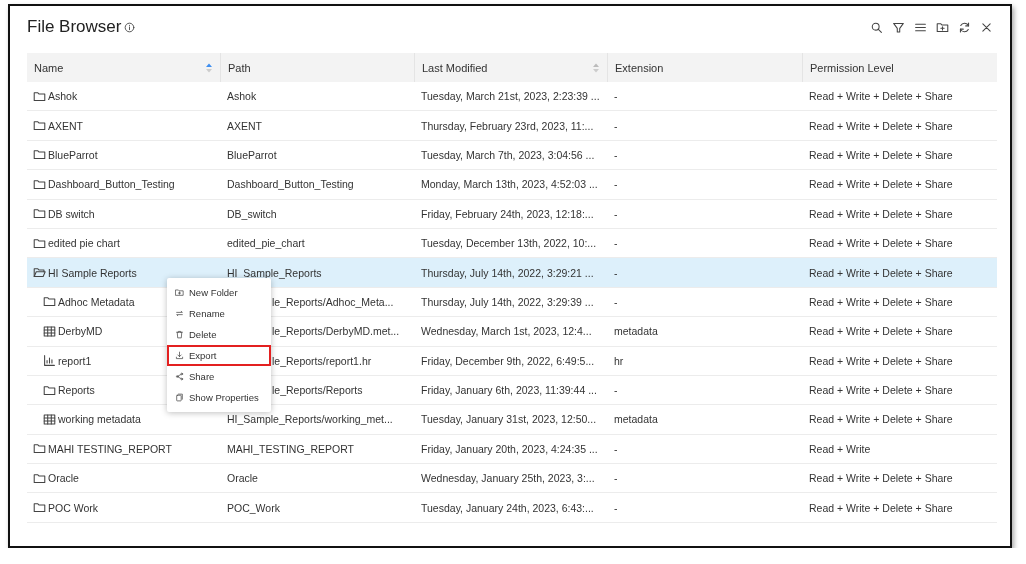  What do you see at coordinates (219, 355) in the screenshot?
I see `menu-item: Export` at bounding box center [219, 355].